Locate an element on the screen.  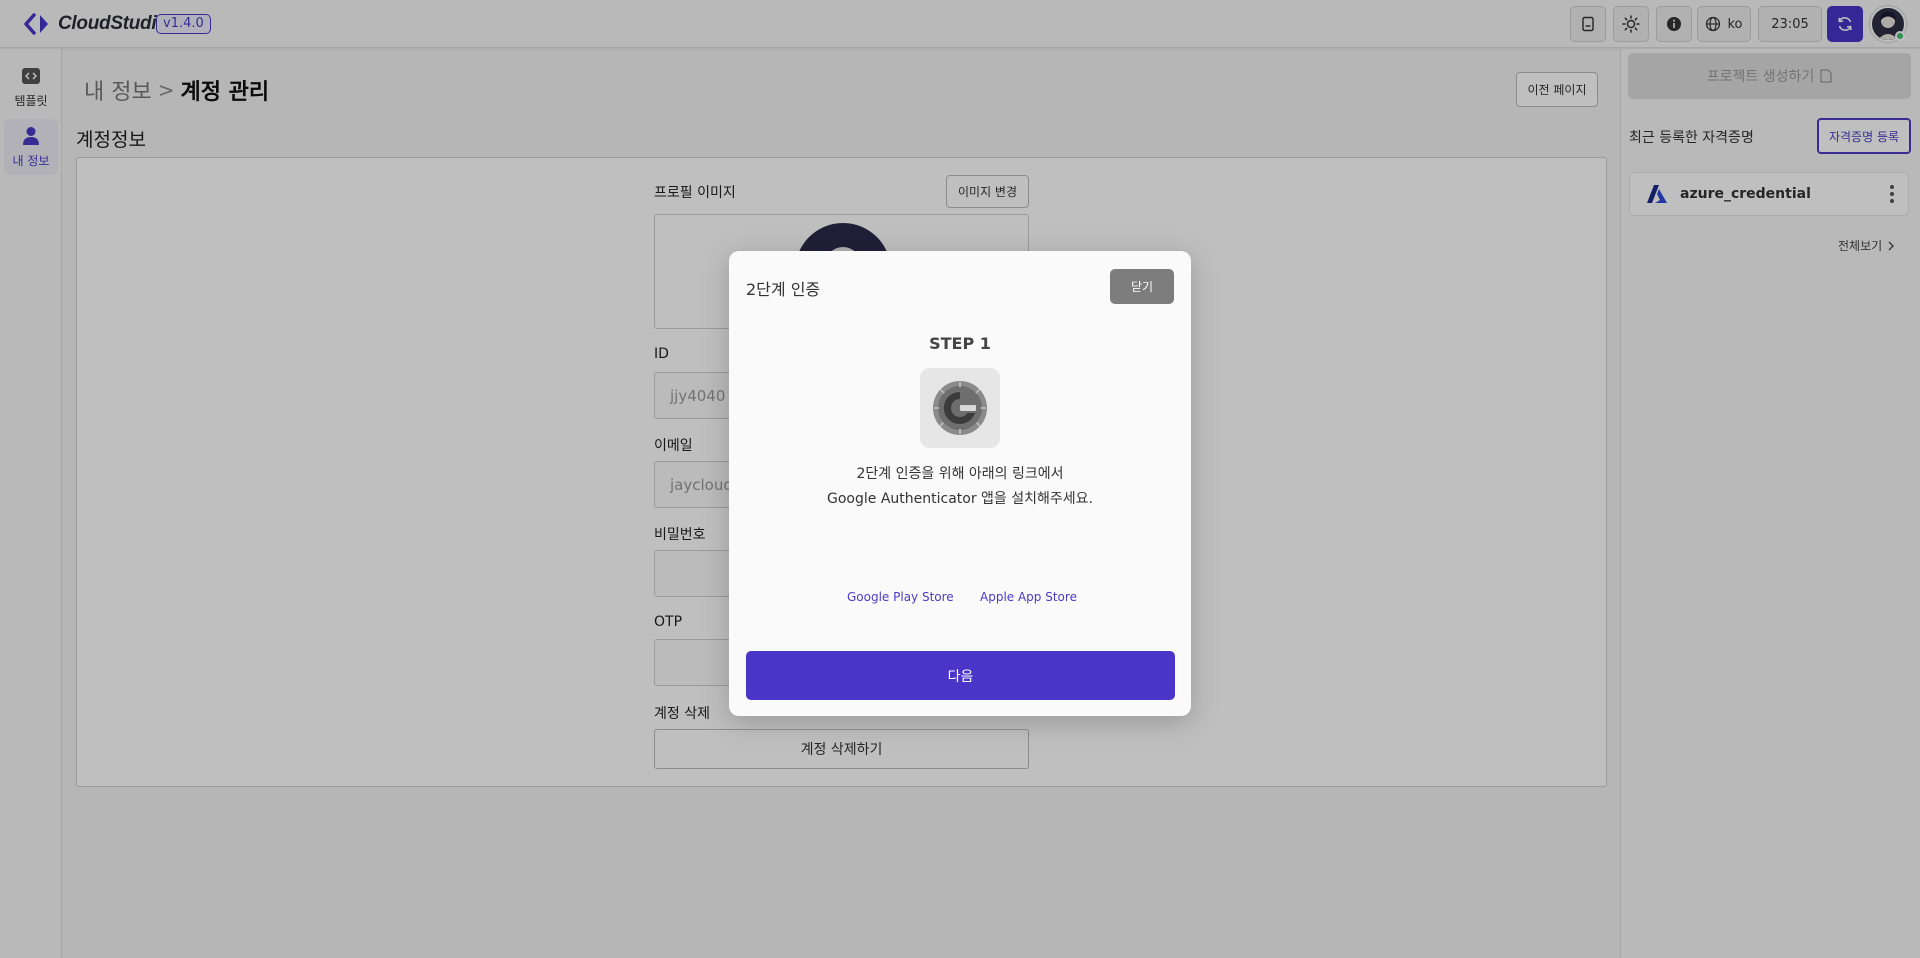
apple-app-store-link: Apple App Store is located at coordinates (1028, 597).